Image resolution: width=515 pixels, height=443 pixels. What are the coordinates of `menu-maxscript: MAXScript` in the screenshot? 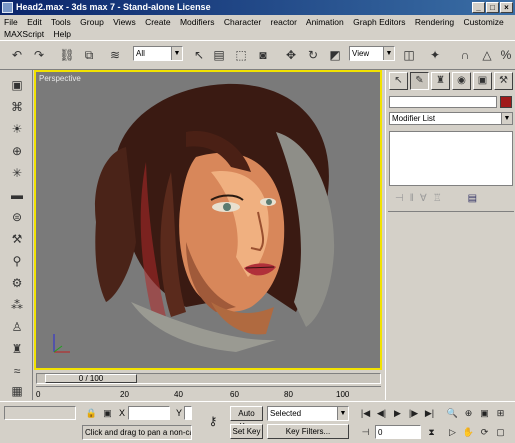 It's located at (24, 34).